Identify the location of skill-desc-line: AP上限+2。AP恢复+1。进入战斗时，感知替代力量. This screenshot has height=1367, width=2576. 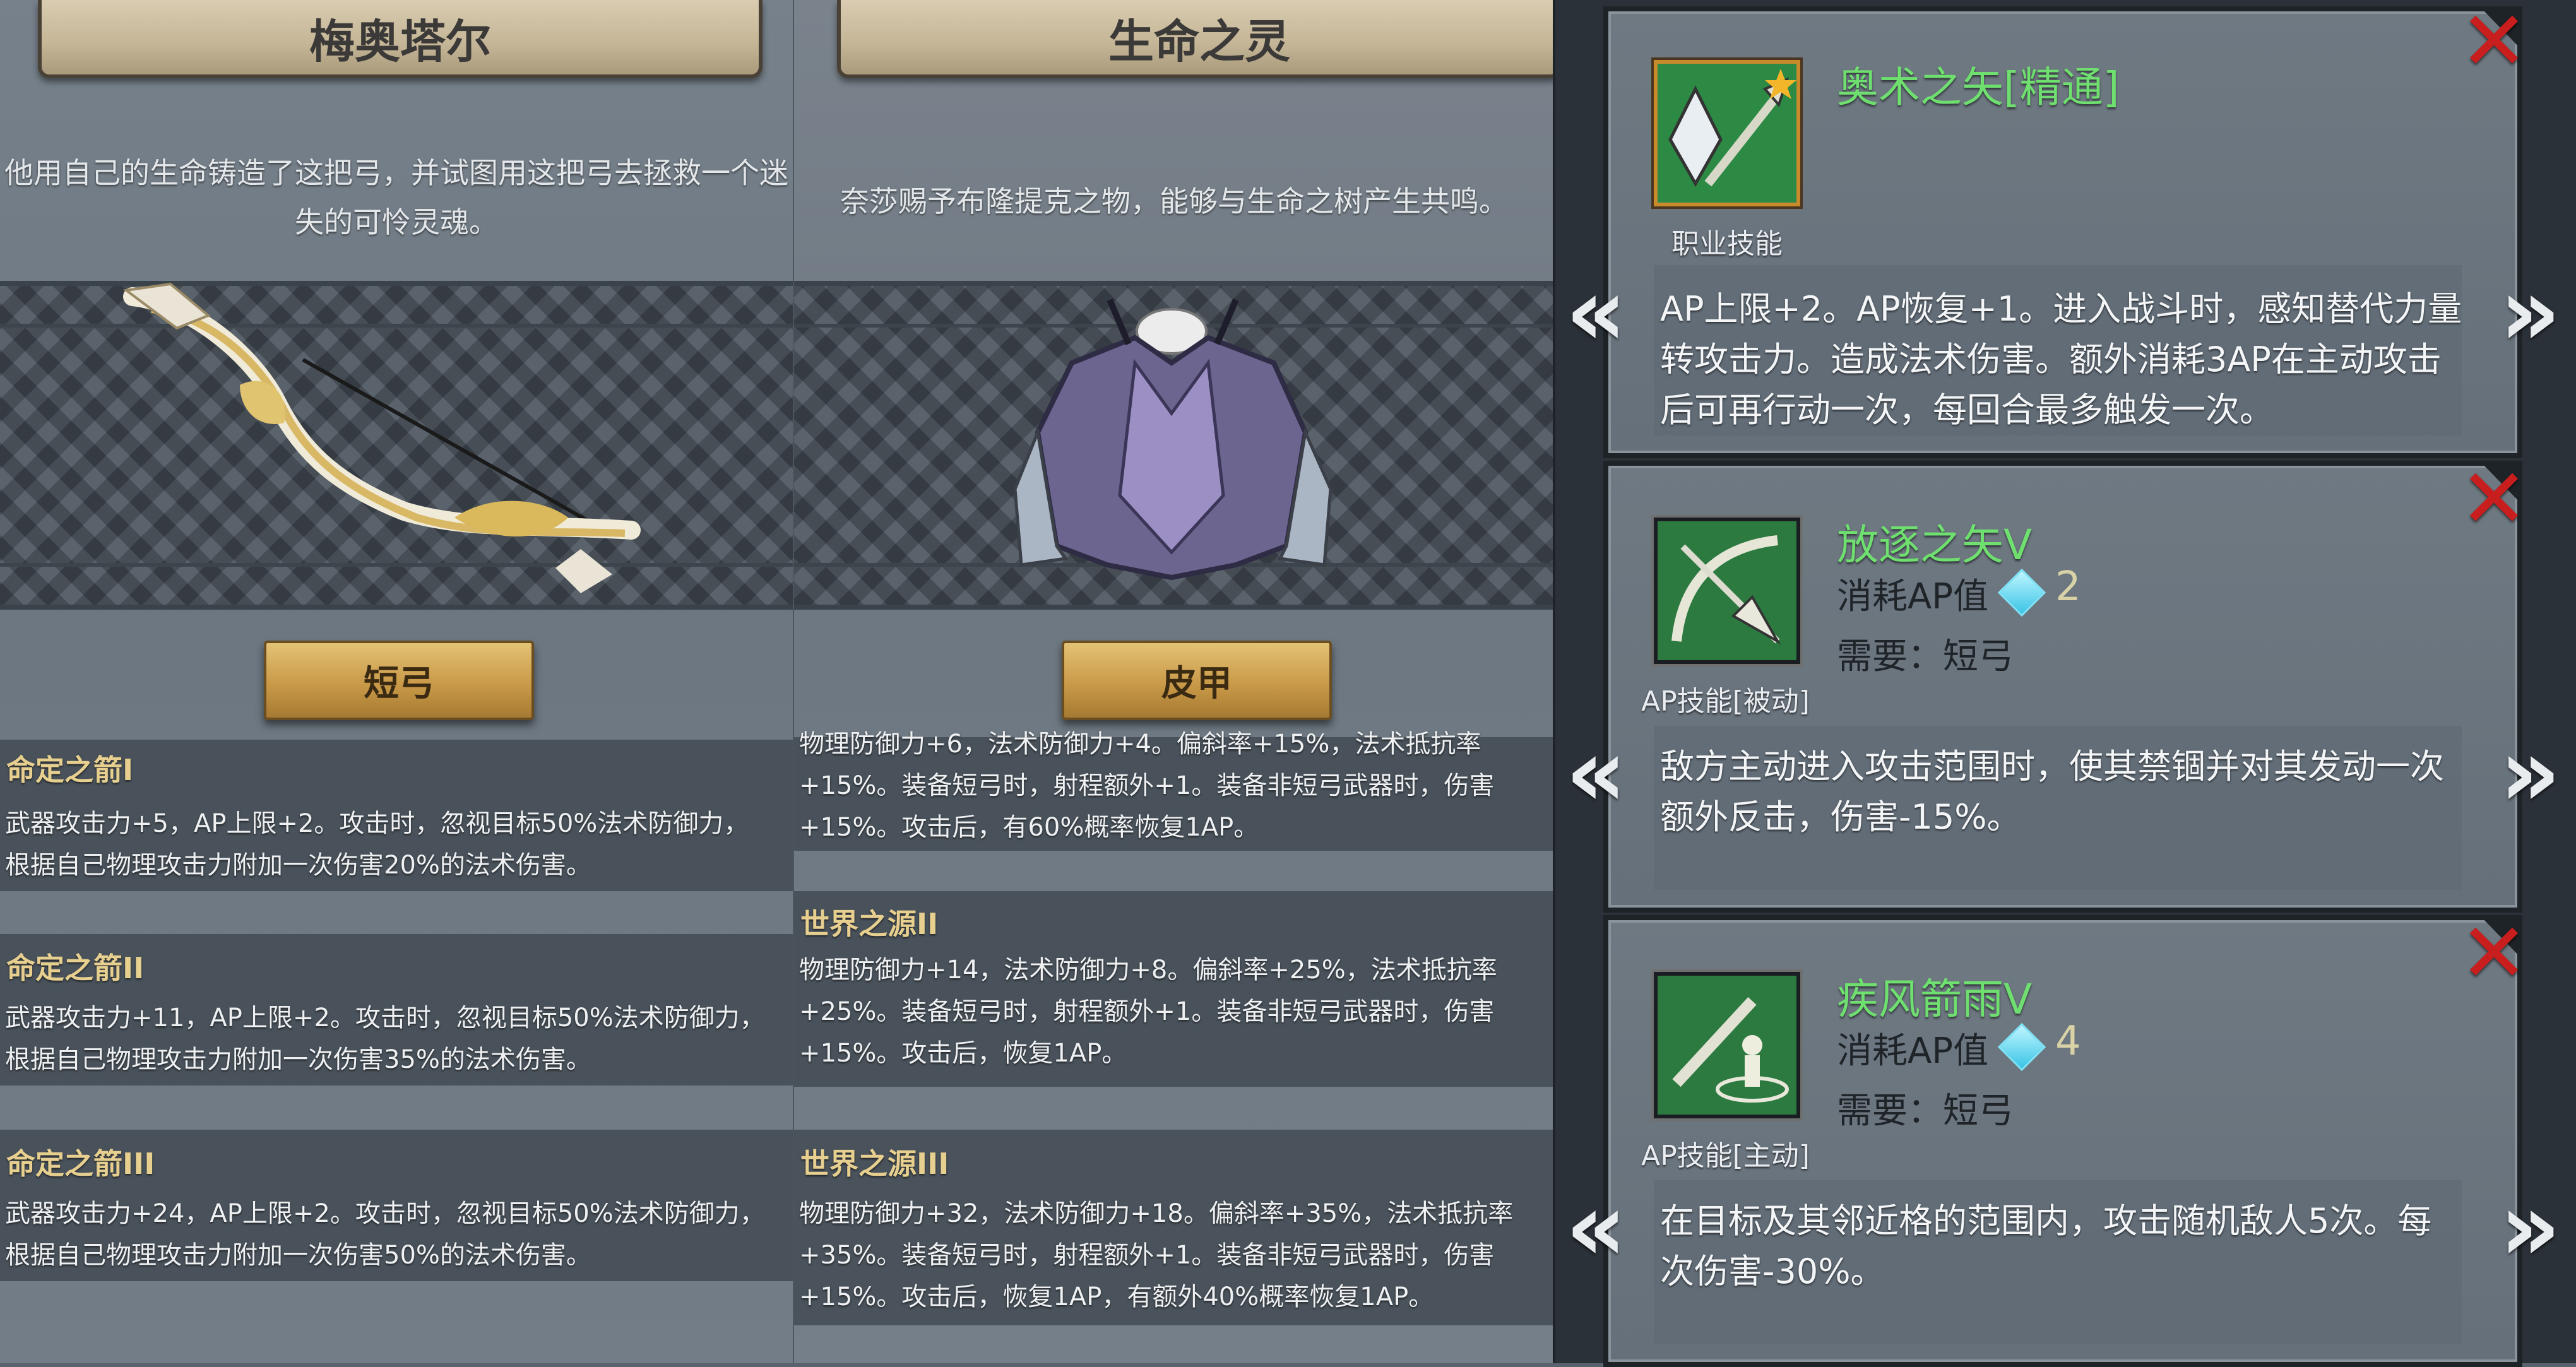
(2061, 309).